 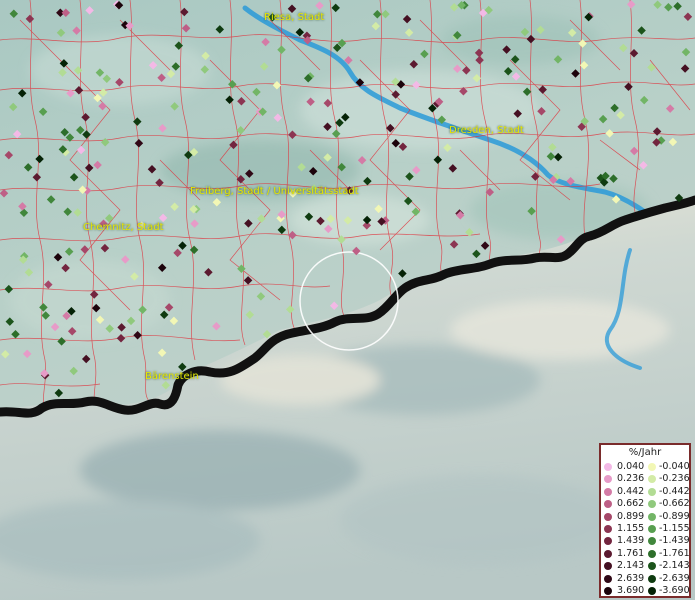 I want to click on legend-row: 3.690 -3.690, so click(x=646, y=591).